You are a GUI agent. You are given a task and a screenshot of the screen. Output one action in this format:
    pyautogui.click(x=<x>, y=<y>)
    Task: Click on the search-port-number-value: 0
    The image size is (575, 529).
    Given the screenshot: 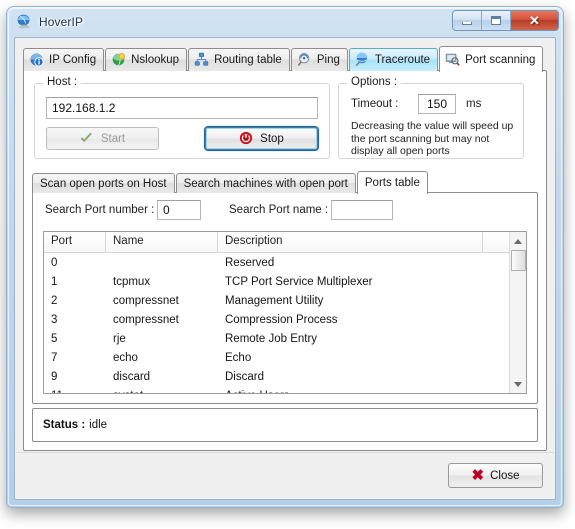 What is the action you would take?
    pyautogui.click(x=166, y=210)
    